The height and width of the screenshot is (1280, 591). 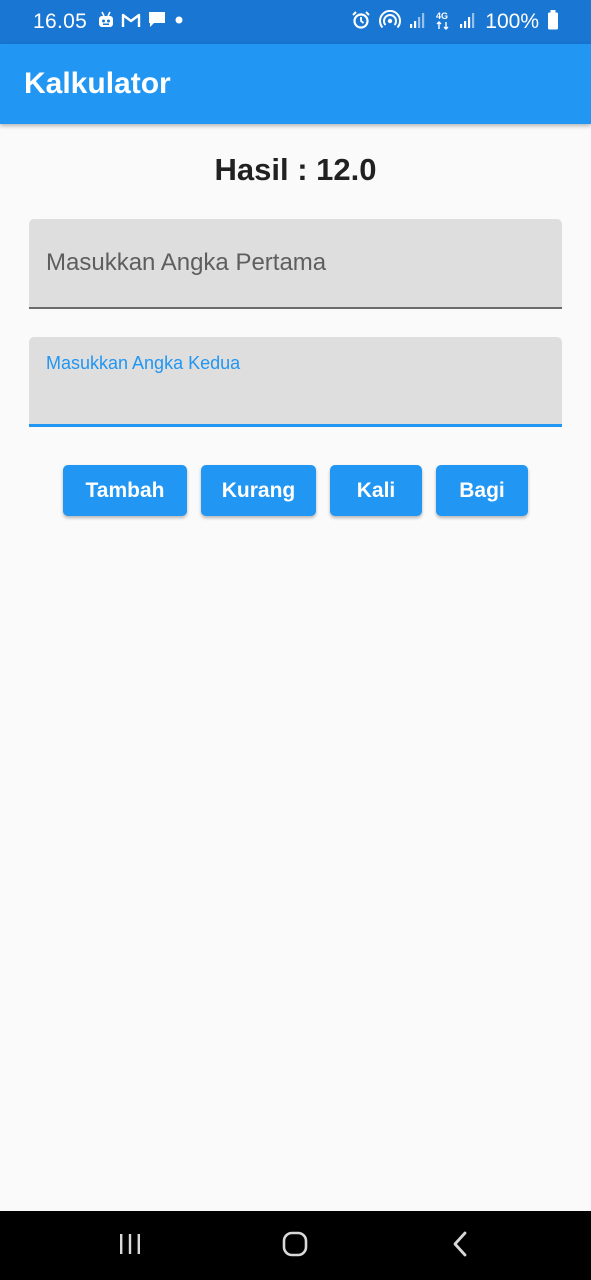 I want to click on multiply-button: Kali, so click(x=376, y=490).